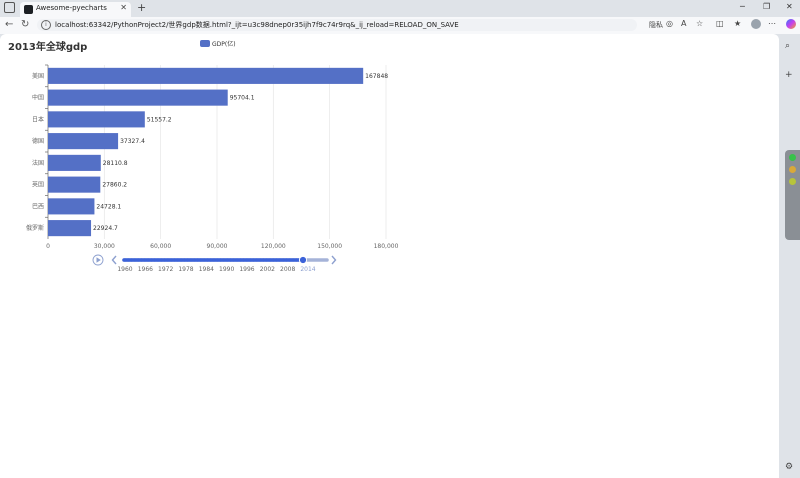 This screenshot has width=800, height=478. I want to click on timeline-label: 2008, so click(287, 269).